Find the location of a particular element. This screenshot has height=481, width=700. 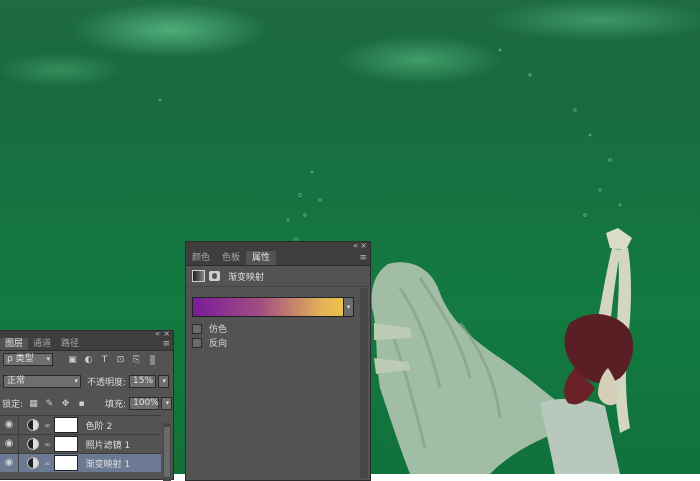

lock-fill-row: 锁定: ▦ ✎ ✥ ▪ 填充: 100% ▾ is located at coordinates (86, 403).